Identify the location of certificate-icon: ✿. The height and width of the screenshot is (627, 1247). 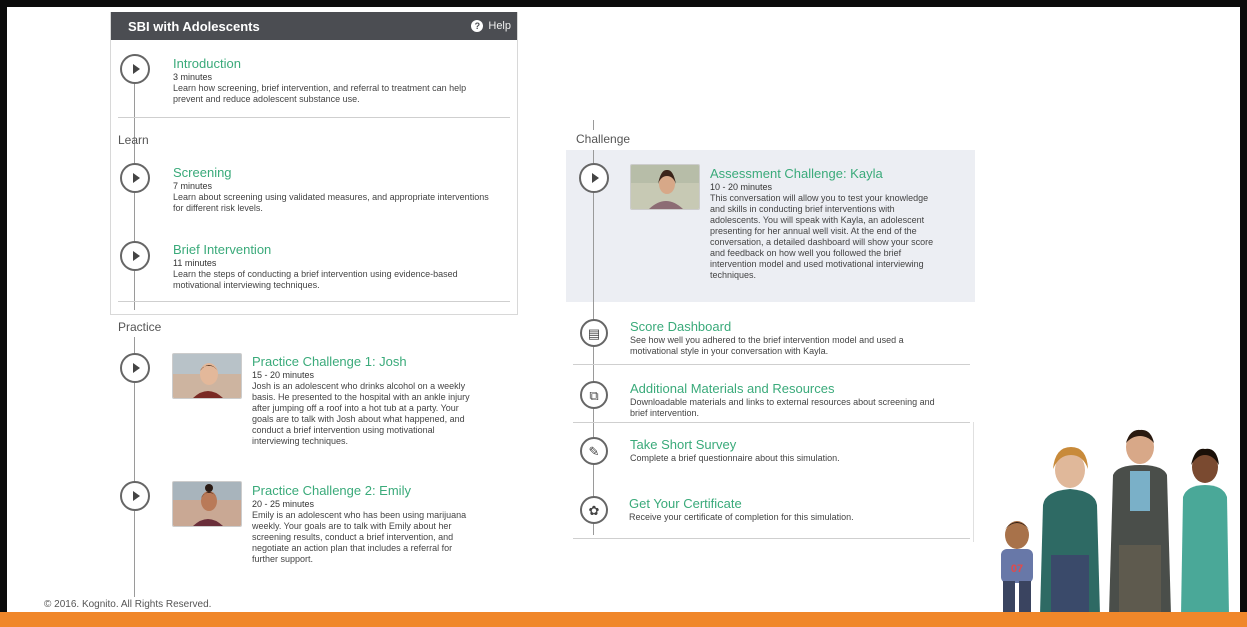
(594, 510).